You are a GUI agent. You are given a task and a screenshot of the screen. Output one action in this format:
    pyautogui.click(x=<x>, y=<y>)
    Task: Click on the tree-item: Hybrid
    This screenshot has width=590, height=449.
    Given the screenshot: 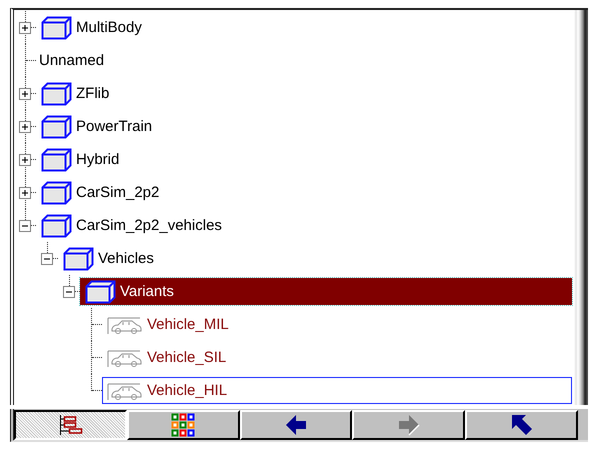 What is the action you would take?
    pyautogui.click(x=304, y=159)
    